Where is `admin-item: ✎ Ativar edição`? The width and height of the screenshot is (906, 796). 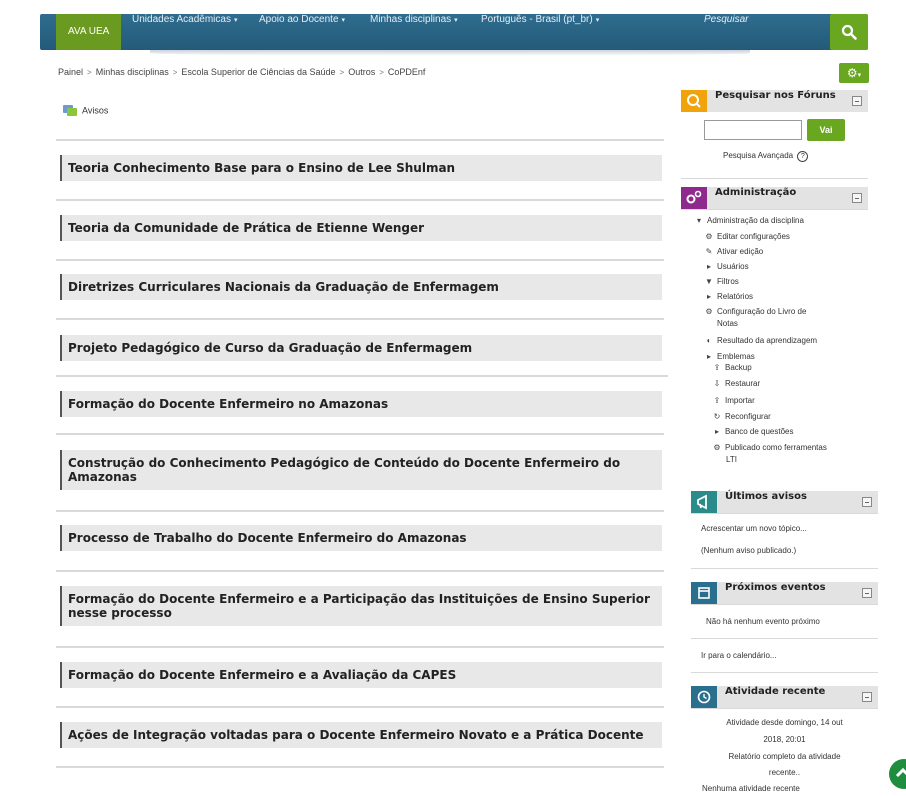
admin-item: ✎ Ativar edição is located at coordinates (734, 252).